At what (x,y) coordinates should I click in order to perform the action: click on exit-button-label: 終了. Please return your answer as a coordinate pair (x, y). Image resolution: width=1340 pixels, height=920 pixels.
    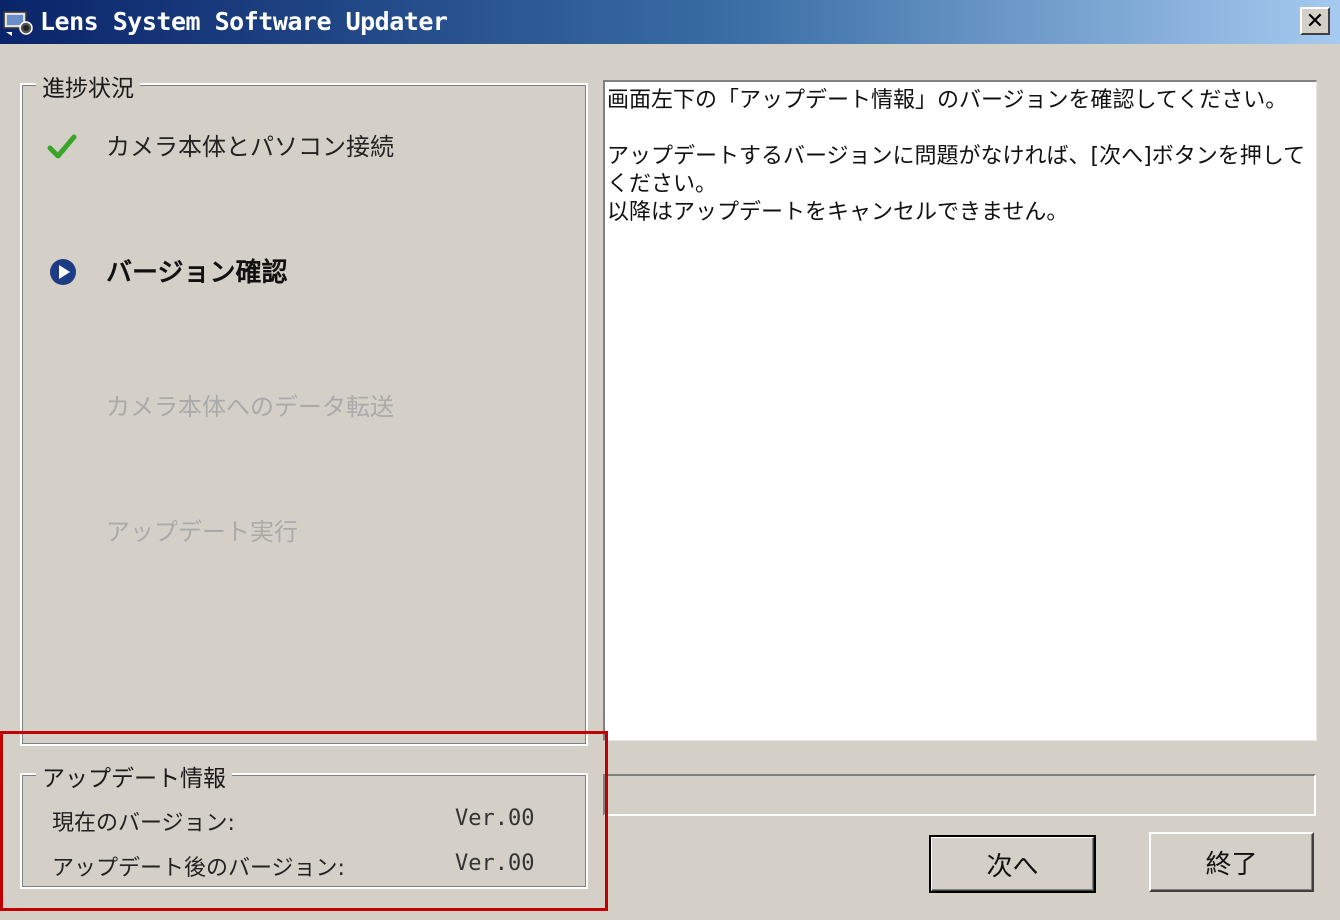
    Looking at the image, I should click on (1231, 864).